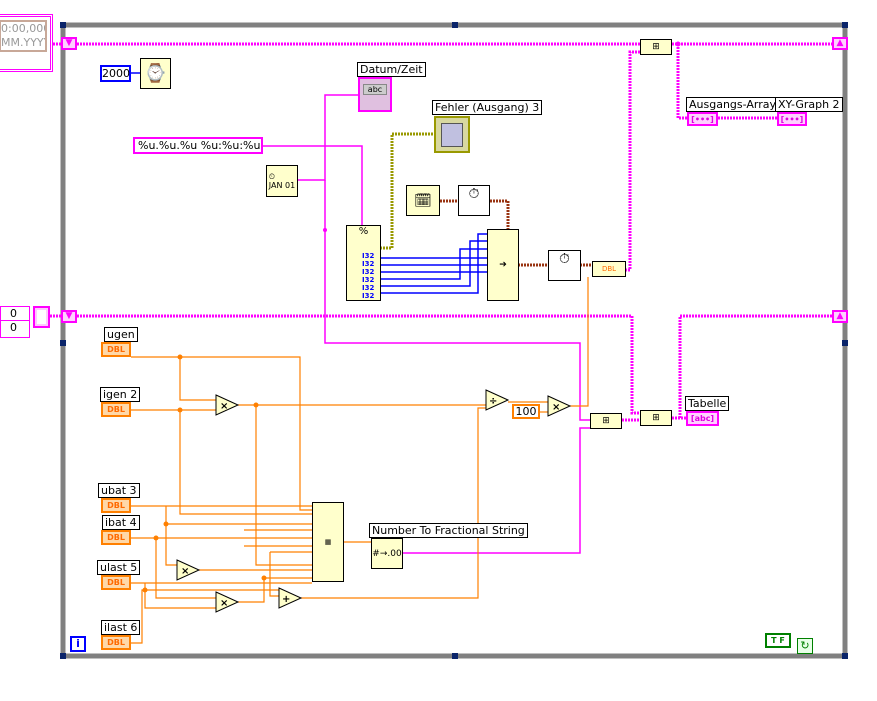 The width and height of the screenshot is (877, 701). What do you see at coordinates (115, 73) in the screenshot?
I see `wait-ms-constant: 2000` at bounding box center [115, 73].